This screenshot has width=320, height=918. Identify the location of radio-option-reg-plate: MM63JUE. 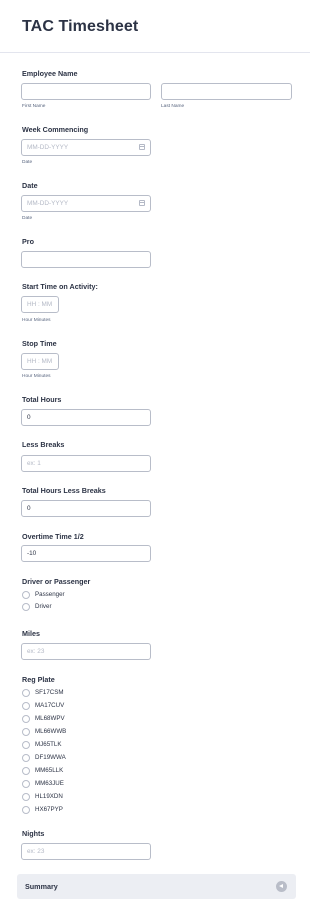
(43, 783).